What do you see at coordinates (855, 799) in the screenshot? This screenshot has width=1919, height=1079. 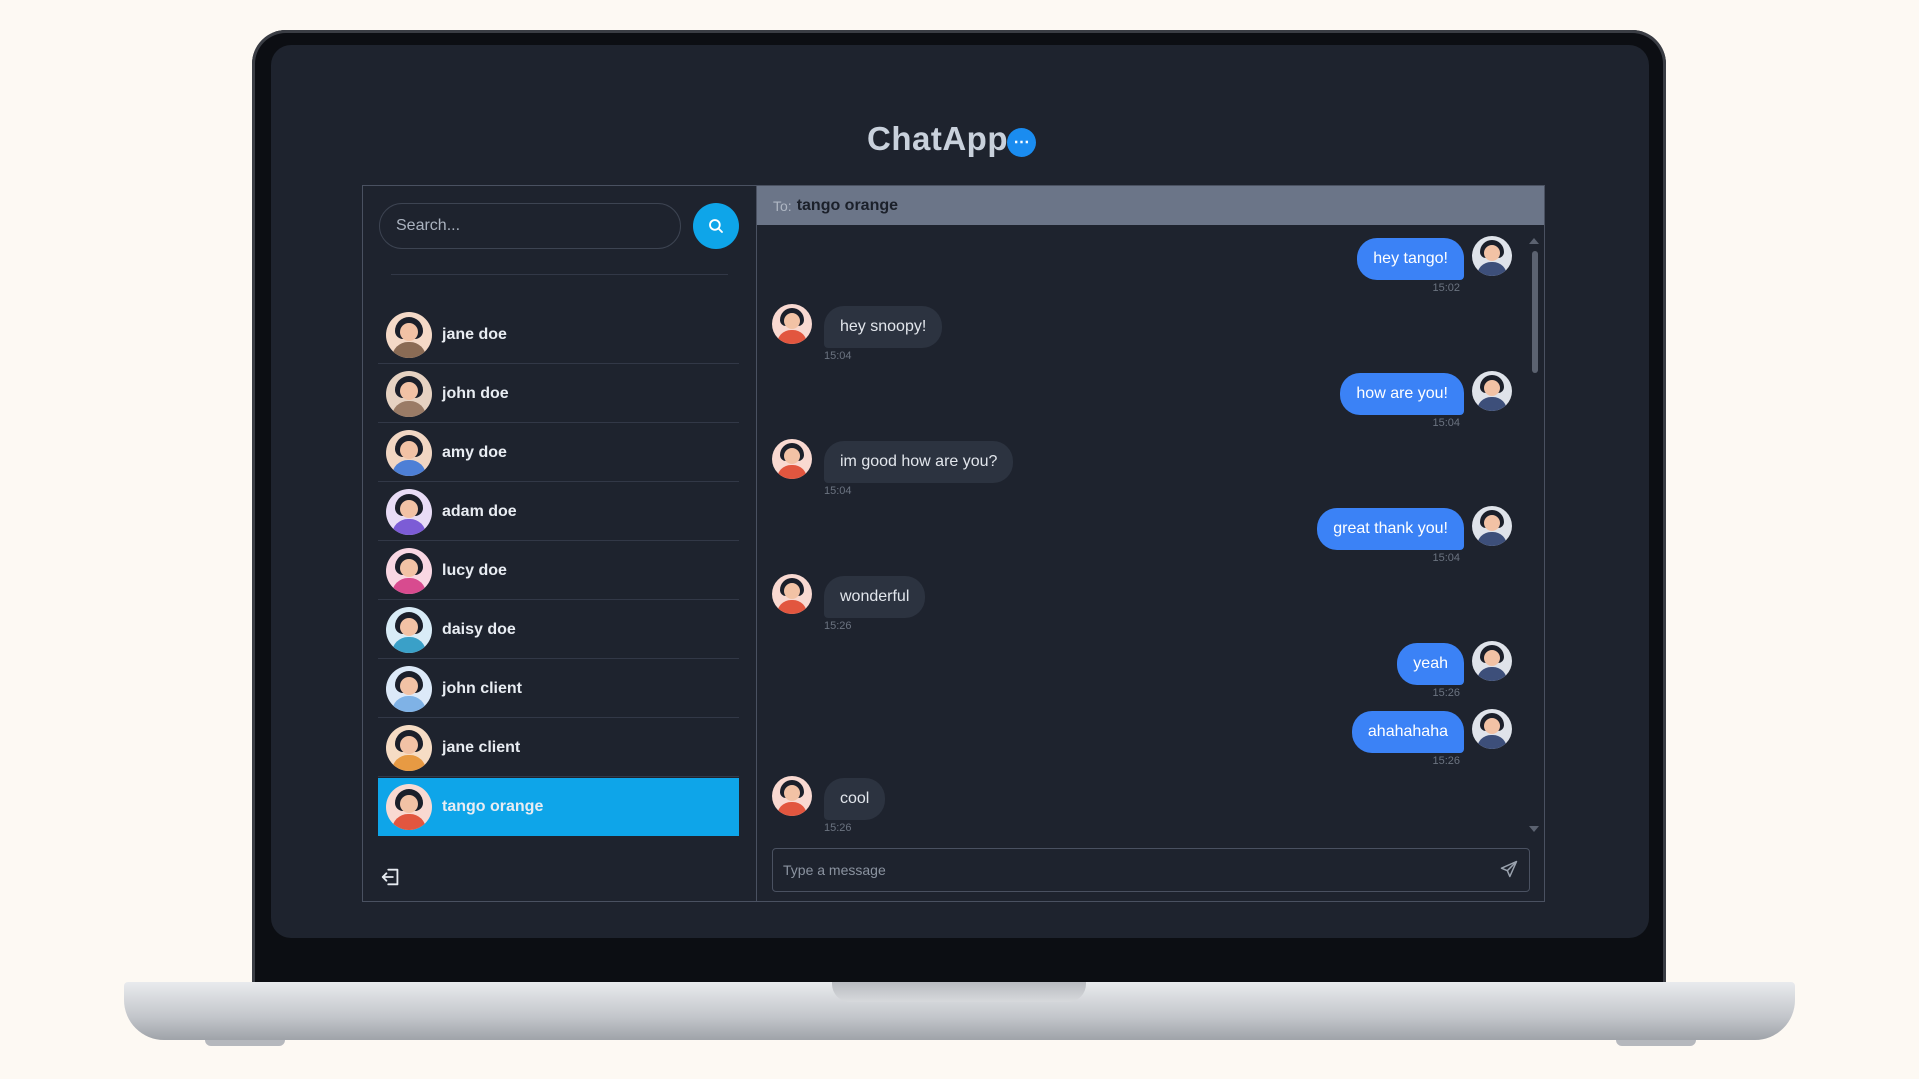 I see `incoming-message: cool` at bounding box center [855, 799].